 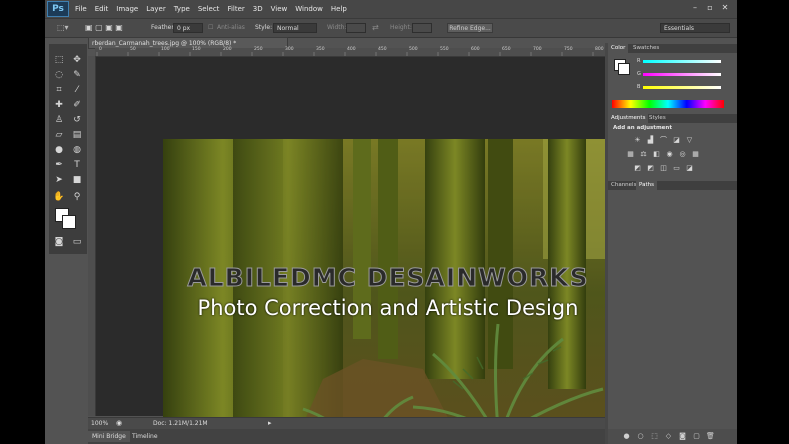 I want to click on selection-mode-icons: ▣ ▢ ▣ ▣, so click(x=104, y=28).